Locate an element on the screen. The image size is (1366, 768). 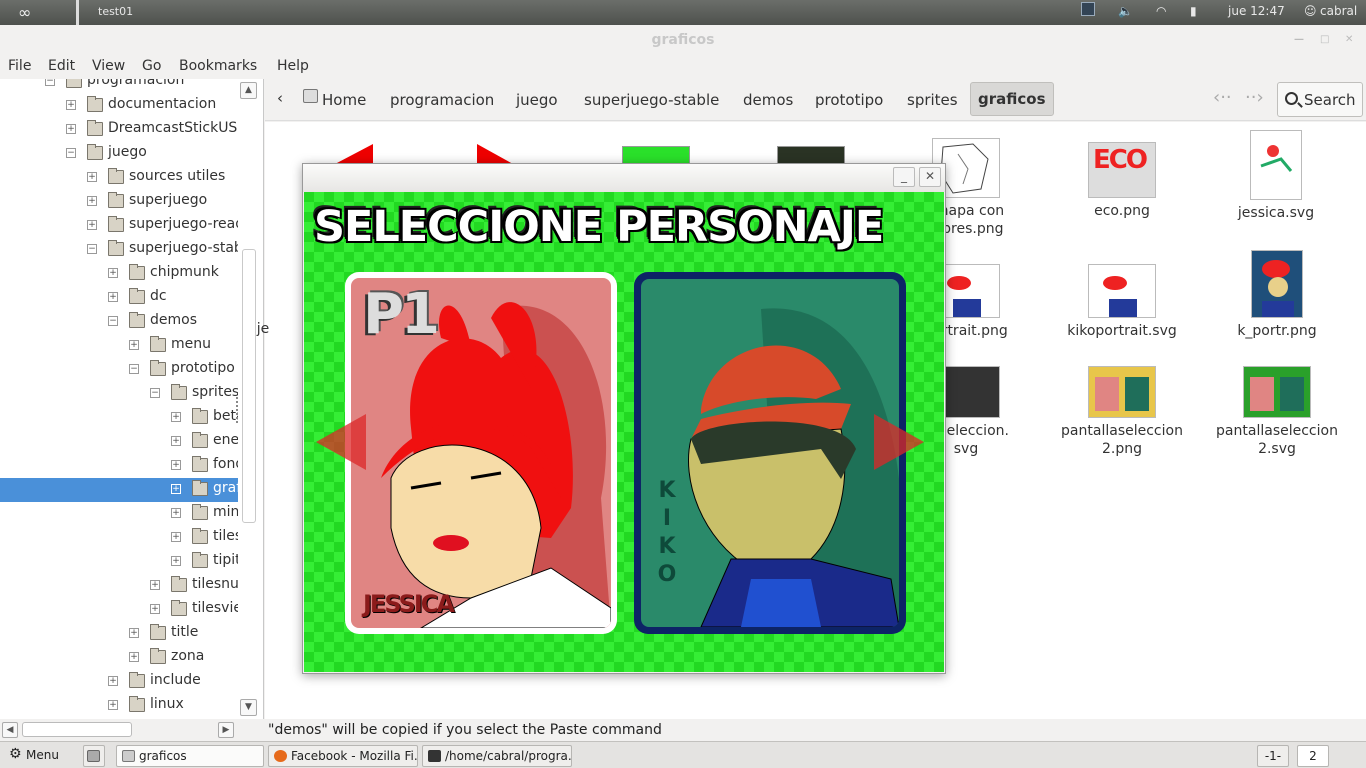
user-icon: ☺ is located at coordinates (1310, 11).